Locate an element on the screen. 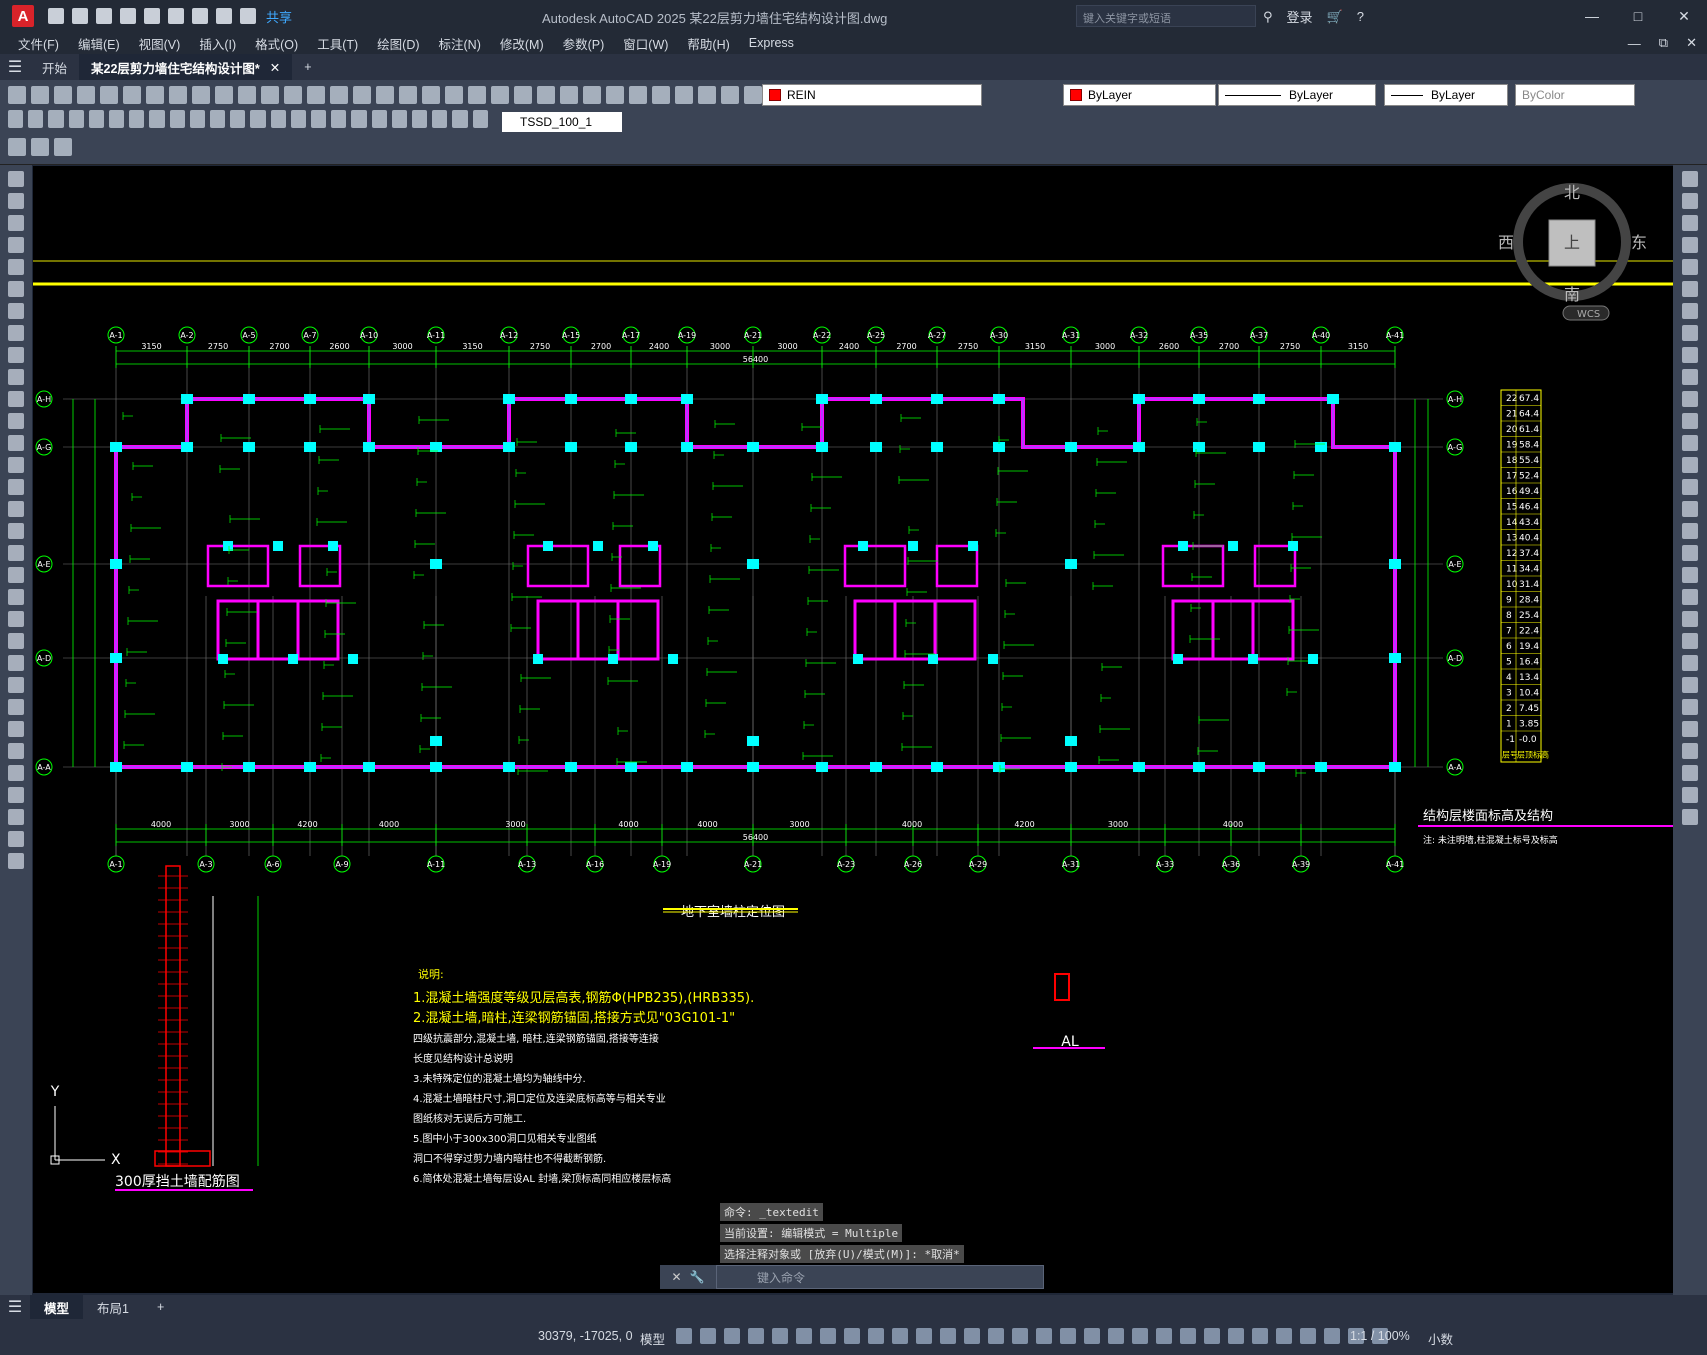  add-layout-icon: + is located at coordinates (160, 1307).